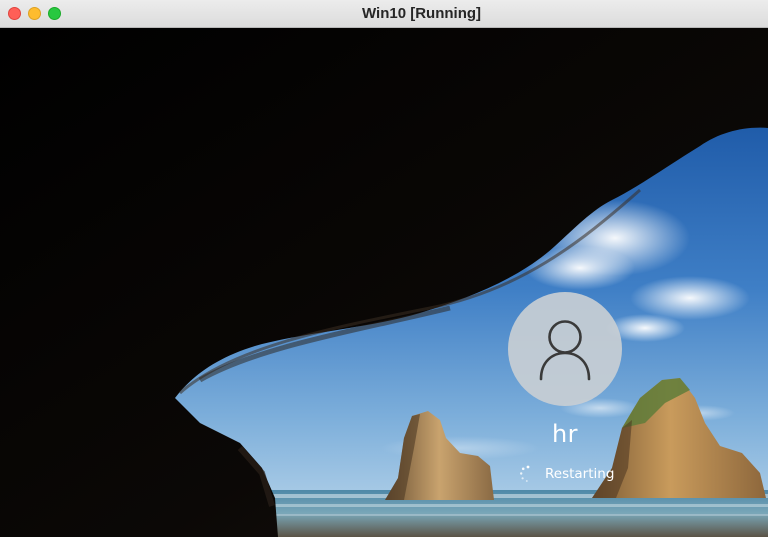 The height and width of the screenshot is (537, 768). I want to click on user-avatar, so click(565, 349).